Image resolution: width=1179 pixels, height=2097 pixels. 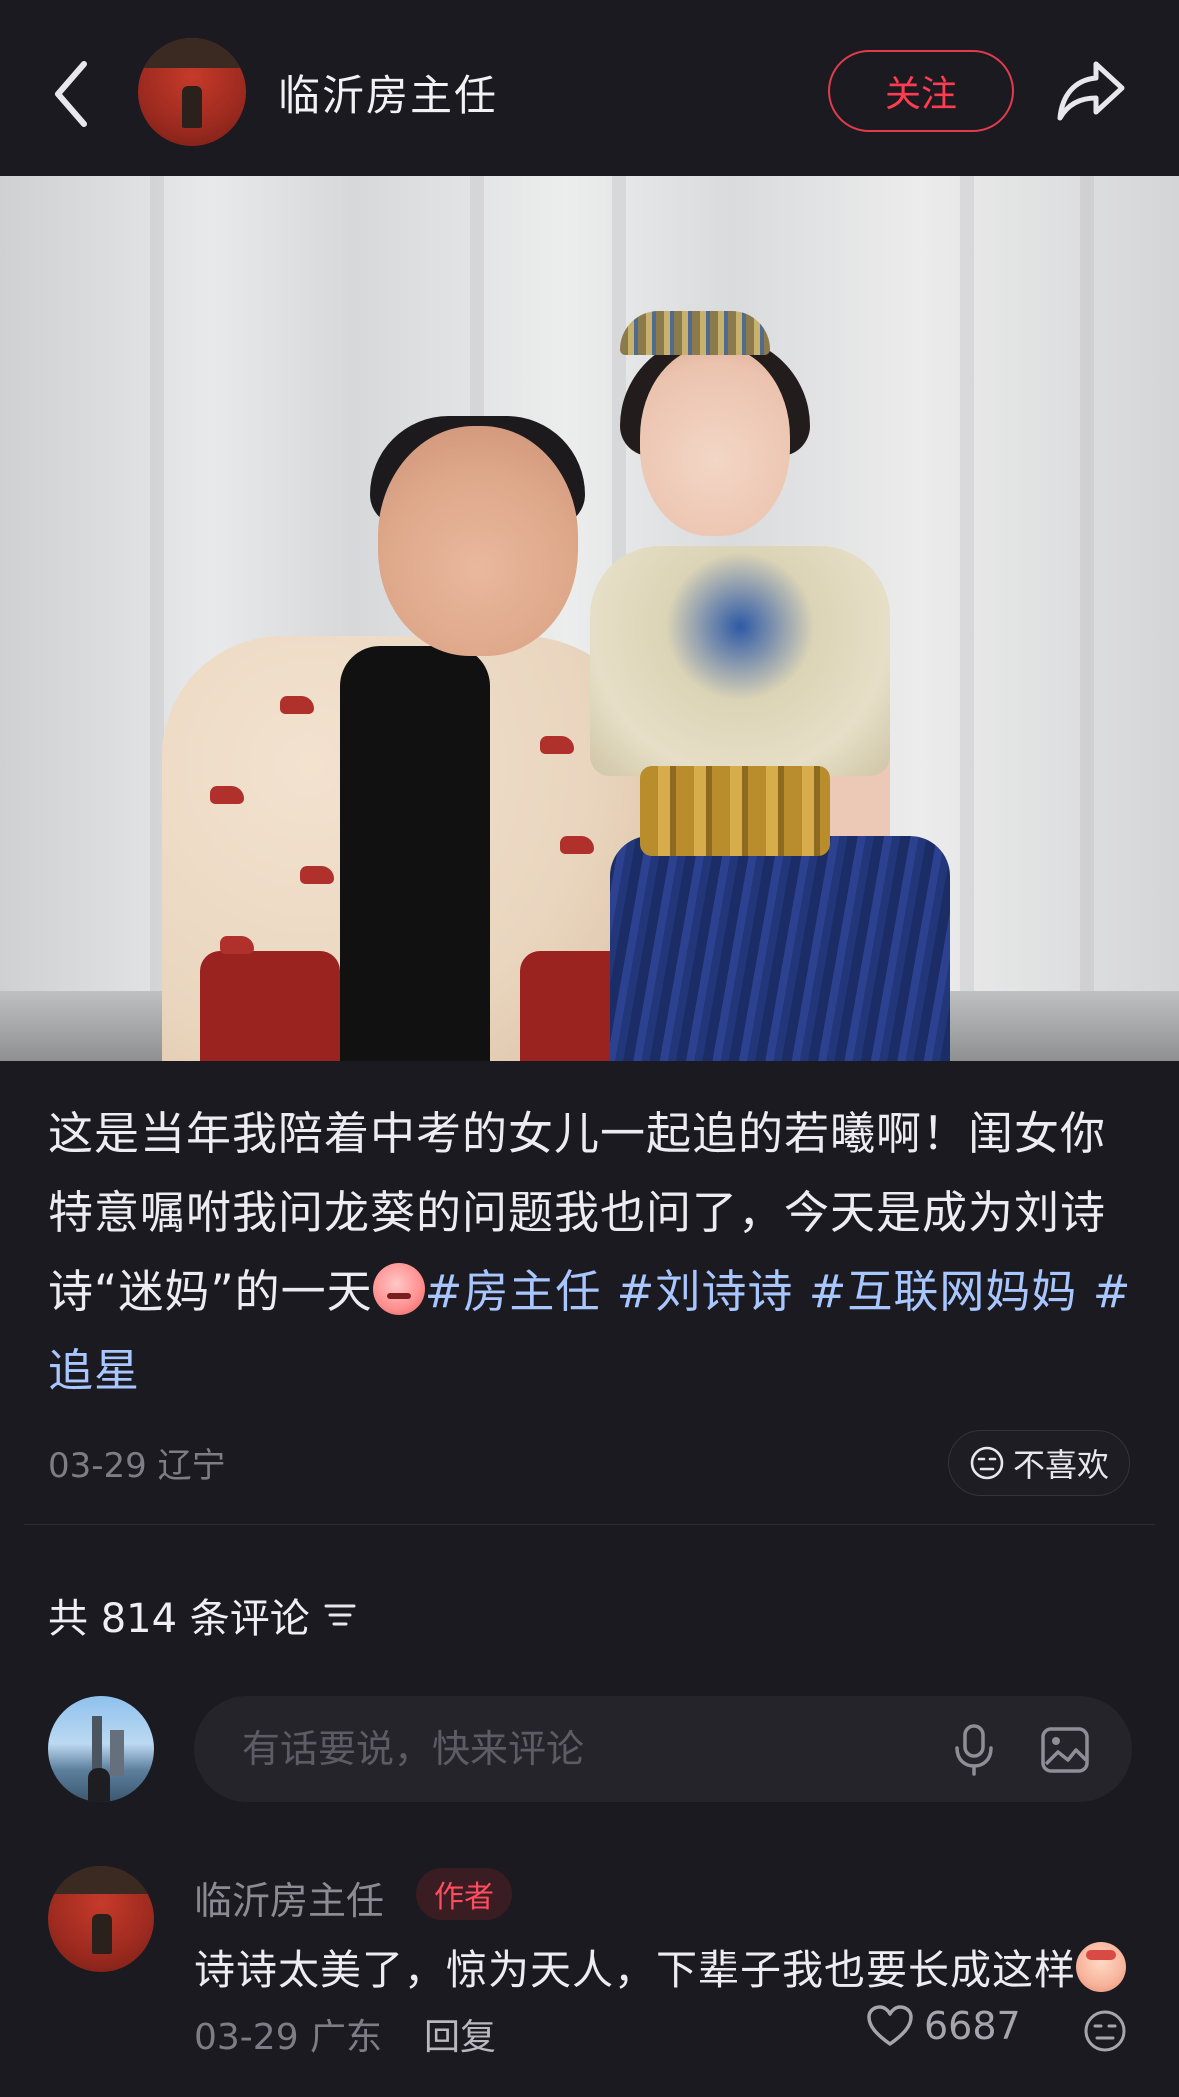 I want to click on comment-input, so click(x=562, y=1749).